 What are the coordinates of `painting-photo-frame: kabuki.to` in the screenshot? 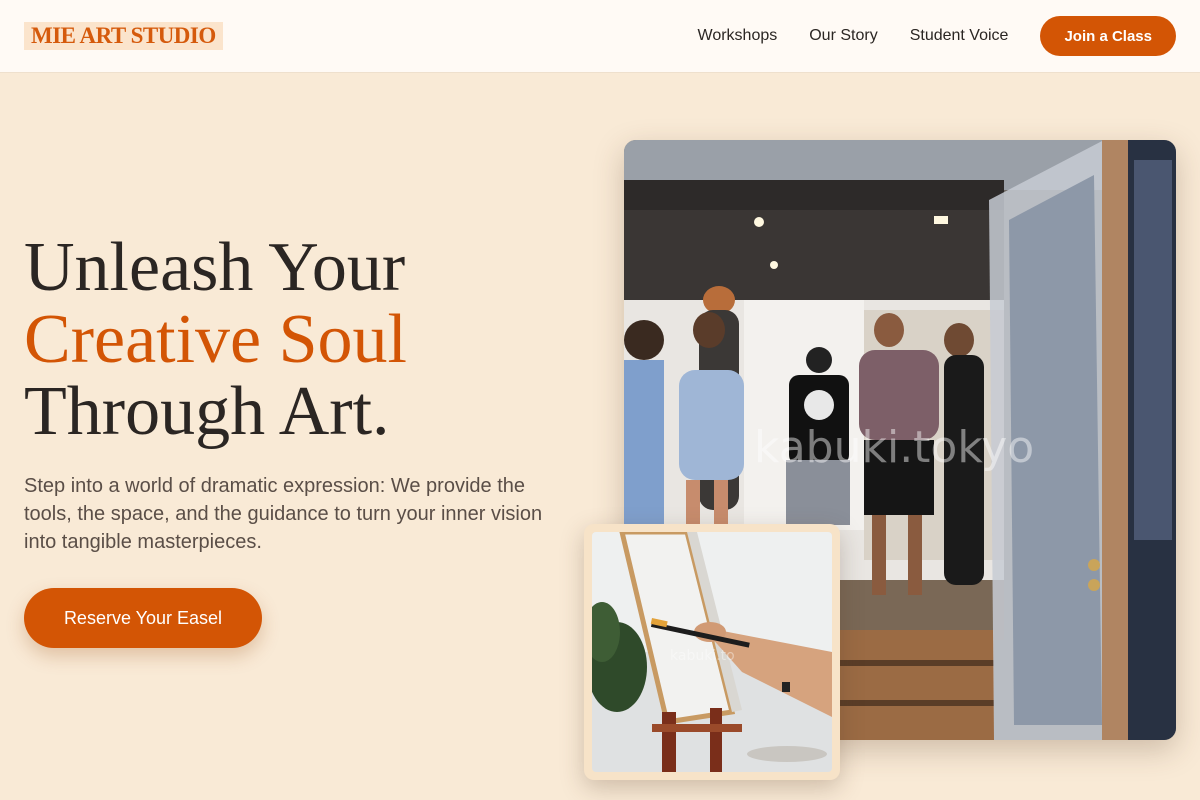 It's located at (712, 652).